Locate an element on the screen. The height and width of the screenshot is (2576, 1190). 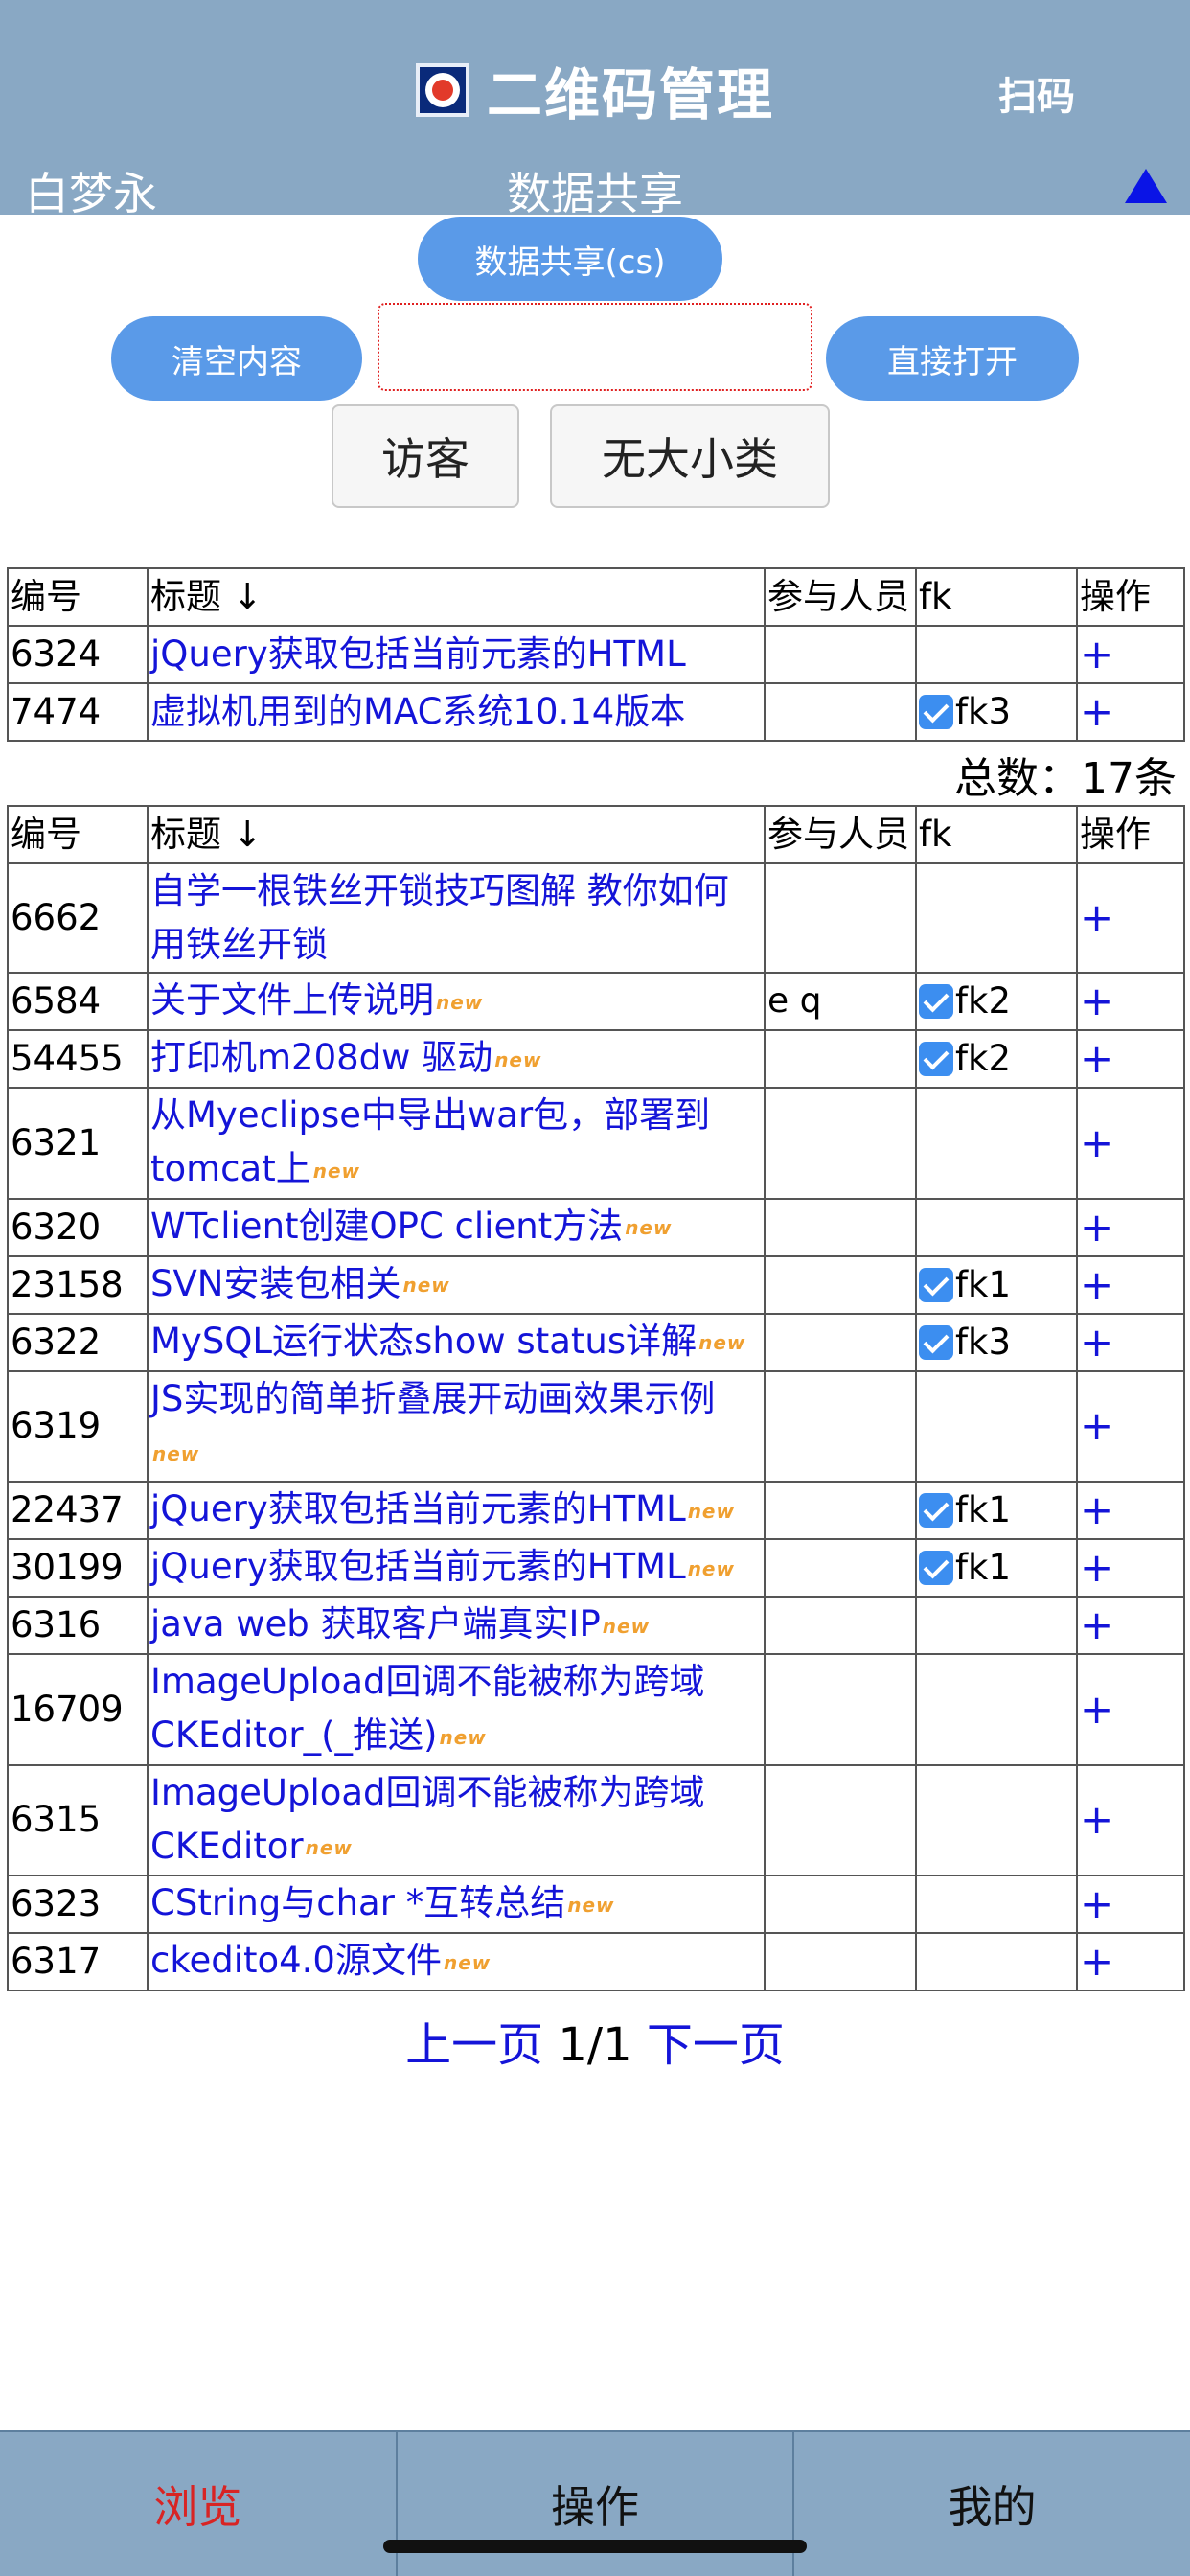
table-row: 6319 JS实现的简单折叠展开动画效果示例 new + is located at coordinates (596, 1426).